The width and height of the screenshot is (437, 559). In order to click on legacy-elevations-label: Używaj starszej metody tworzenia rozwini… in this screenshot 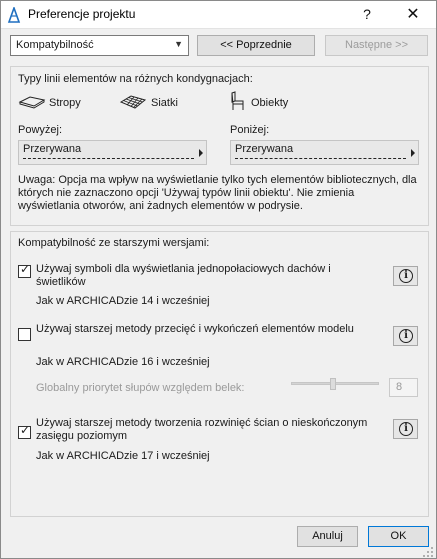, I will do `click(202, 429)`.